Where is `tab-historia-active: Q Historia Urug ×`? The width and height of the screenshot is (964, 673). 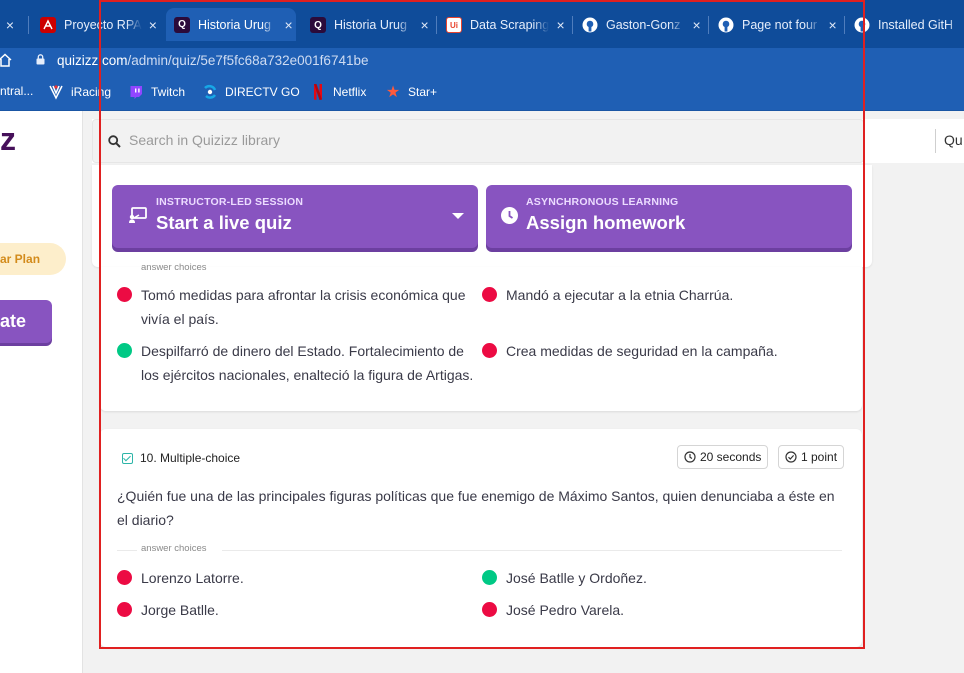 tab-historia-active: Q Historia Urug × is located at coordinates (231, 24).